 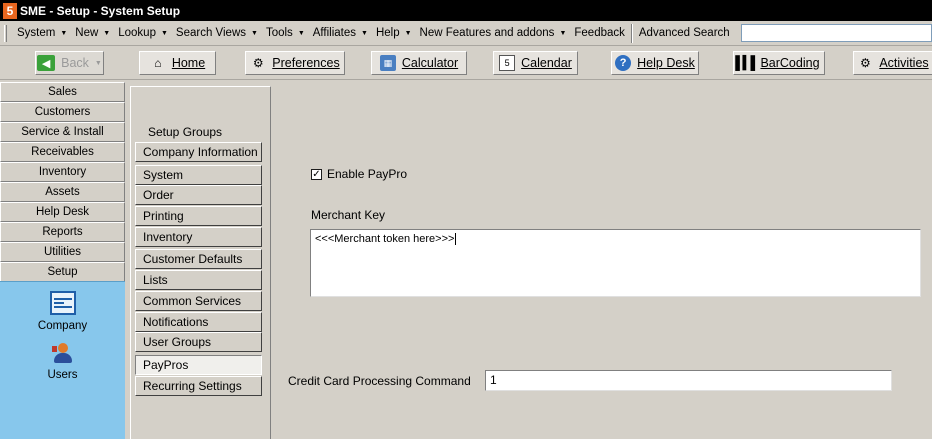 I want to click on group-printing: Printing, so click(x=198, y=216).